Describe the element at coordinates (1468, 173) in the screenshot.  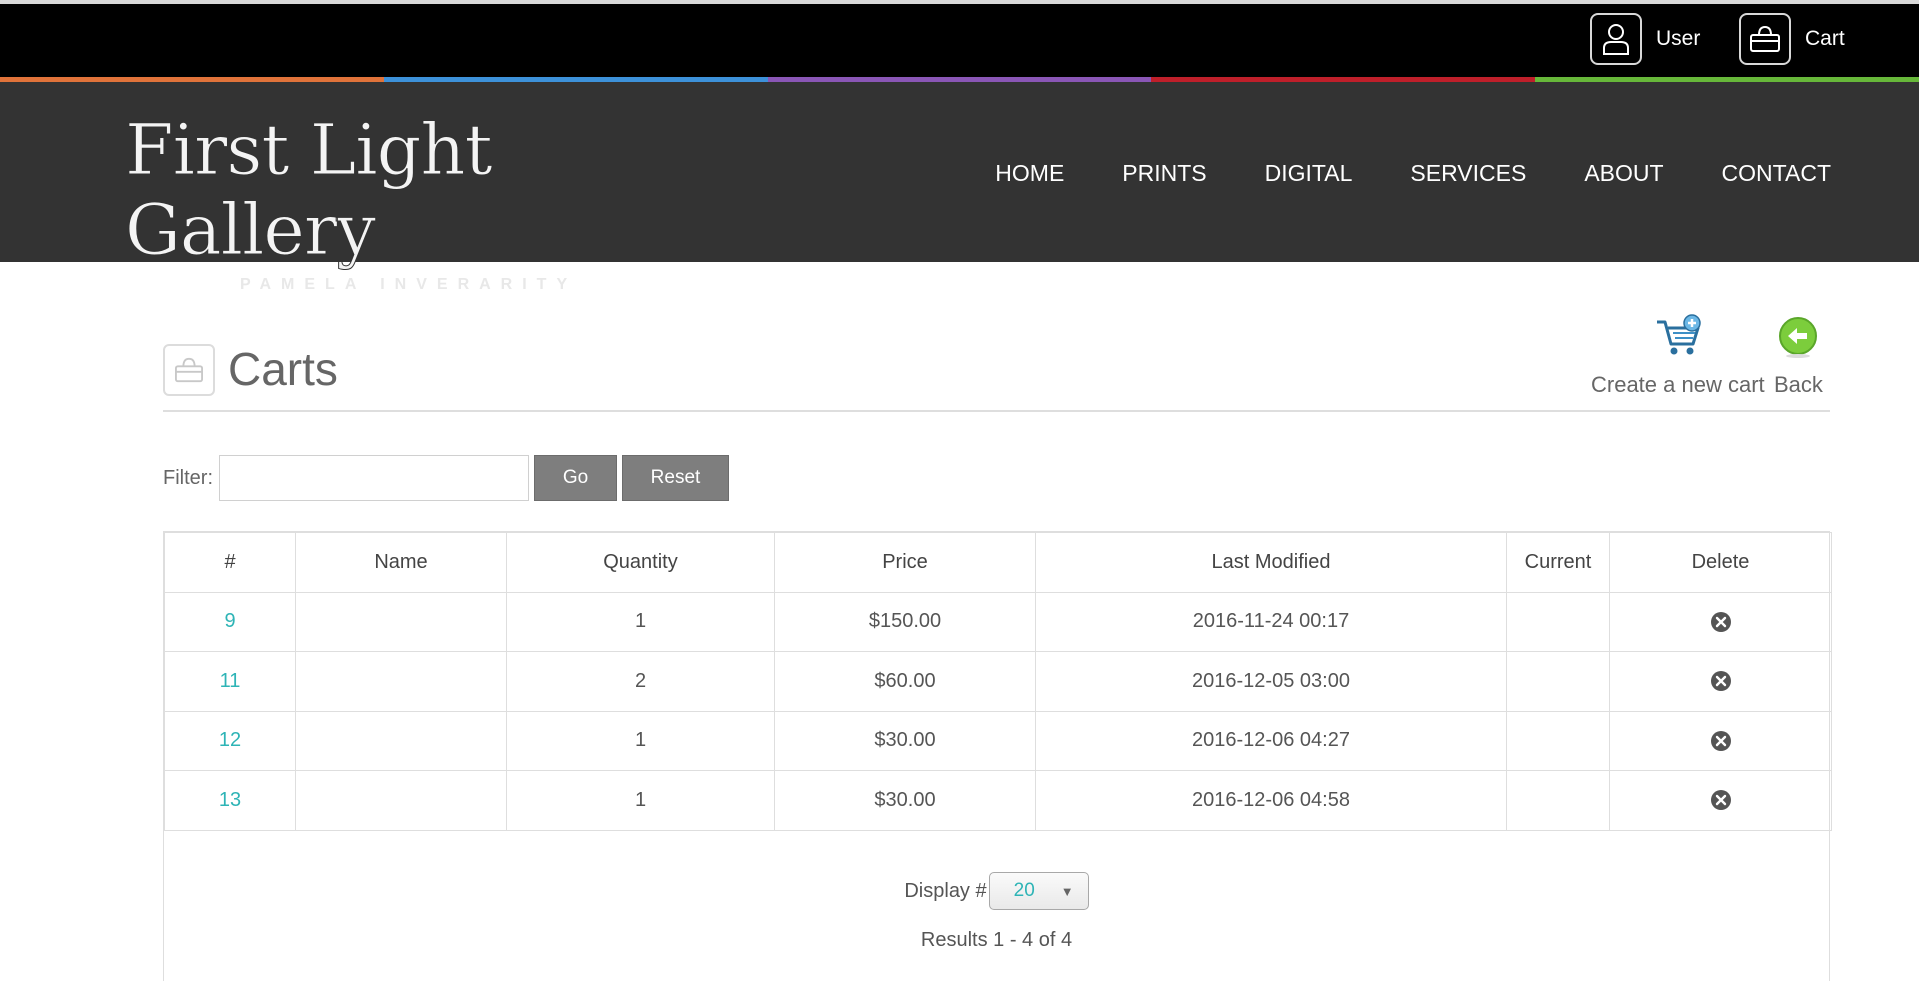
I see `nav-services: SERVICES` at that location.